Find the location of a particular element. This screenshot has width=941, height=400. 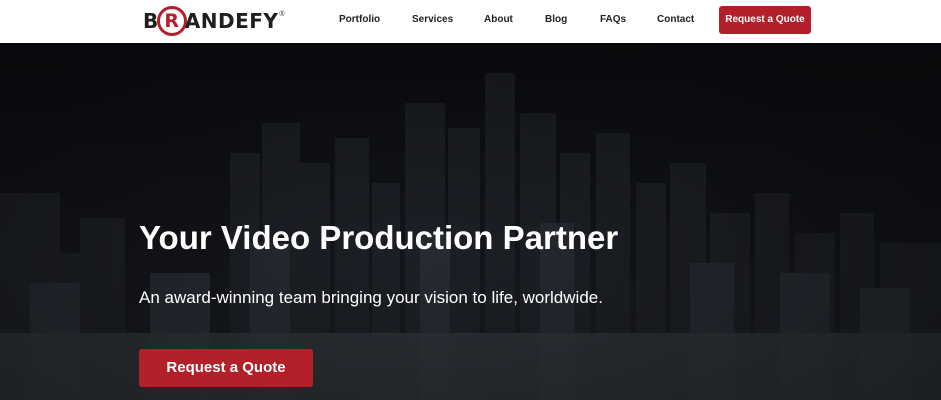

logo-ring-letter: R is located at coordinates (171, 21).